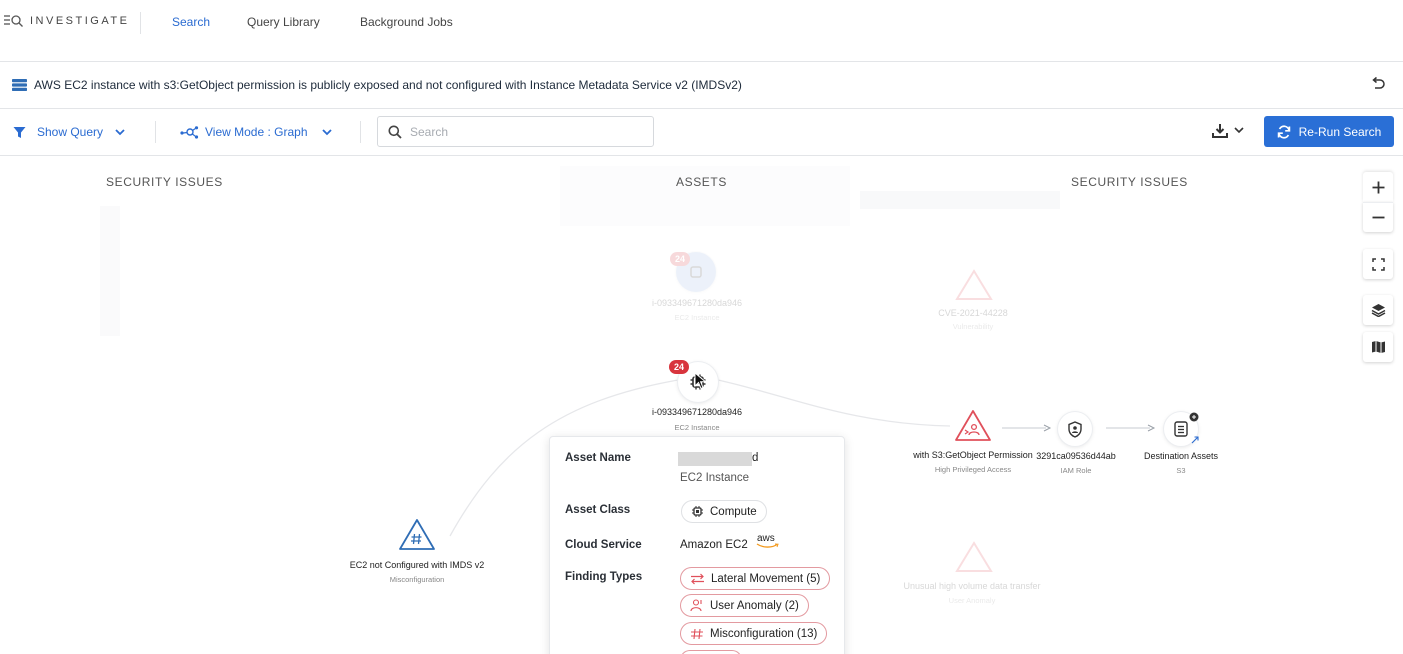 This screenshot has height=654, width=1403. What do you see at coordinates (417, 579) in the screenshot?
I see `misconfiguration-type: Misconfiguration` at bounding box center [417, 579].